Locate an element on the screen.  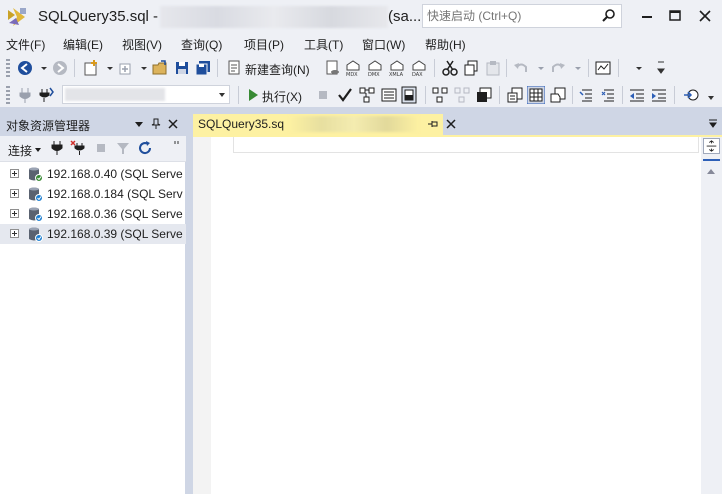
object-explorer-title: 对象资源管理器 is located at coordinates (48, 126).